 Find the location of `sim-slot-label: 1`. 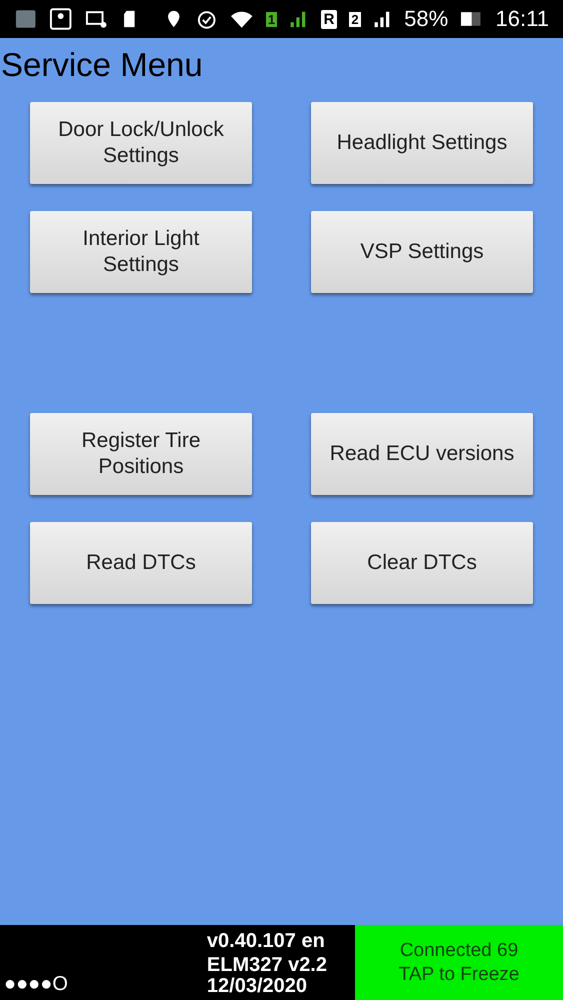

sim-slot-label: 1 is located at coordinates (272, 19).